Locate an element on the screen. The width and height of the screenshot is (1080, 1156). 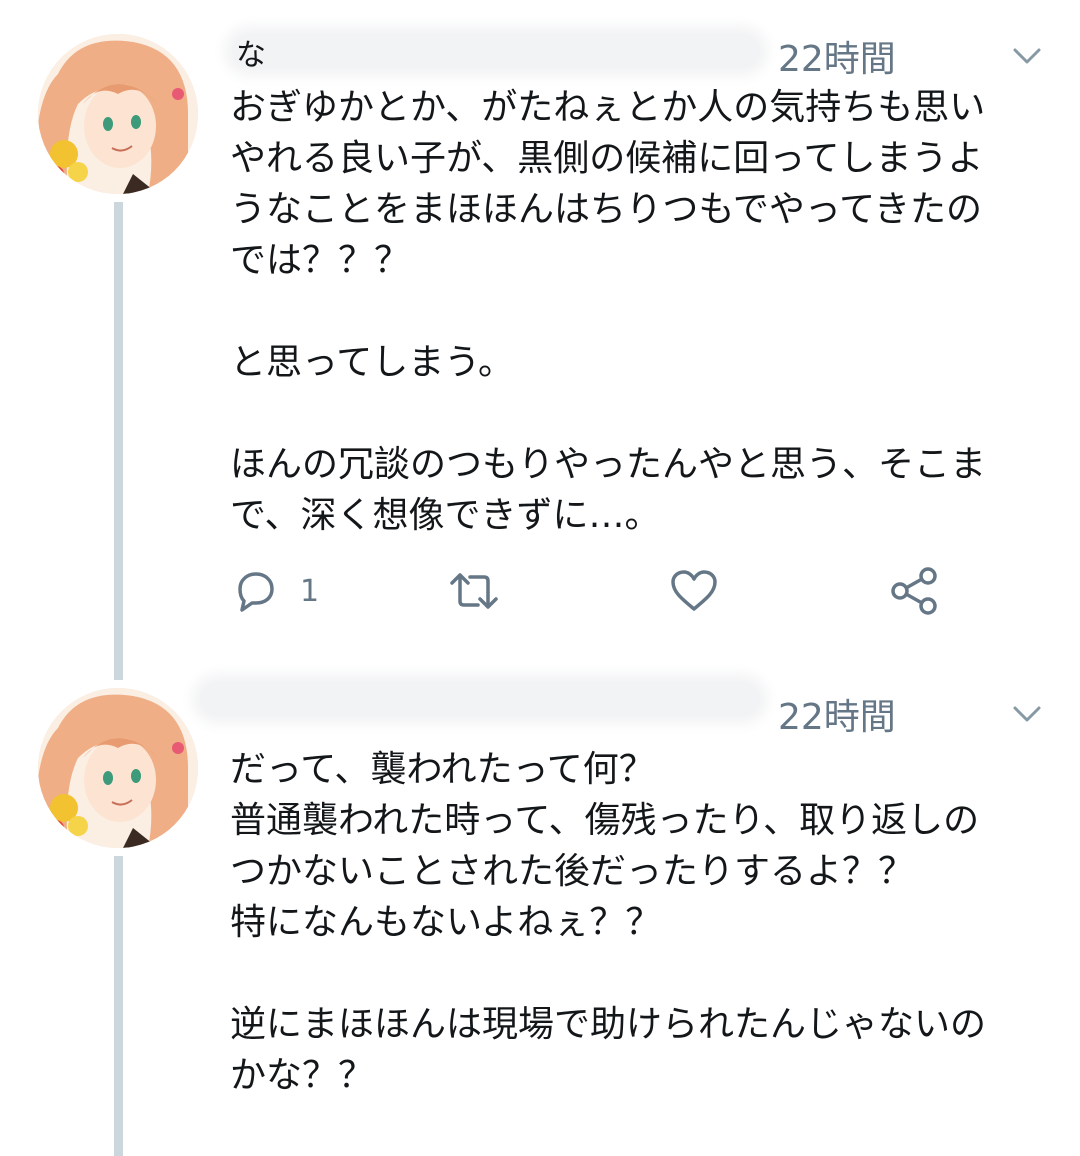
like-button is located at coordinates (694, 591).